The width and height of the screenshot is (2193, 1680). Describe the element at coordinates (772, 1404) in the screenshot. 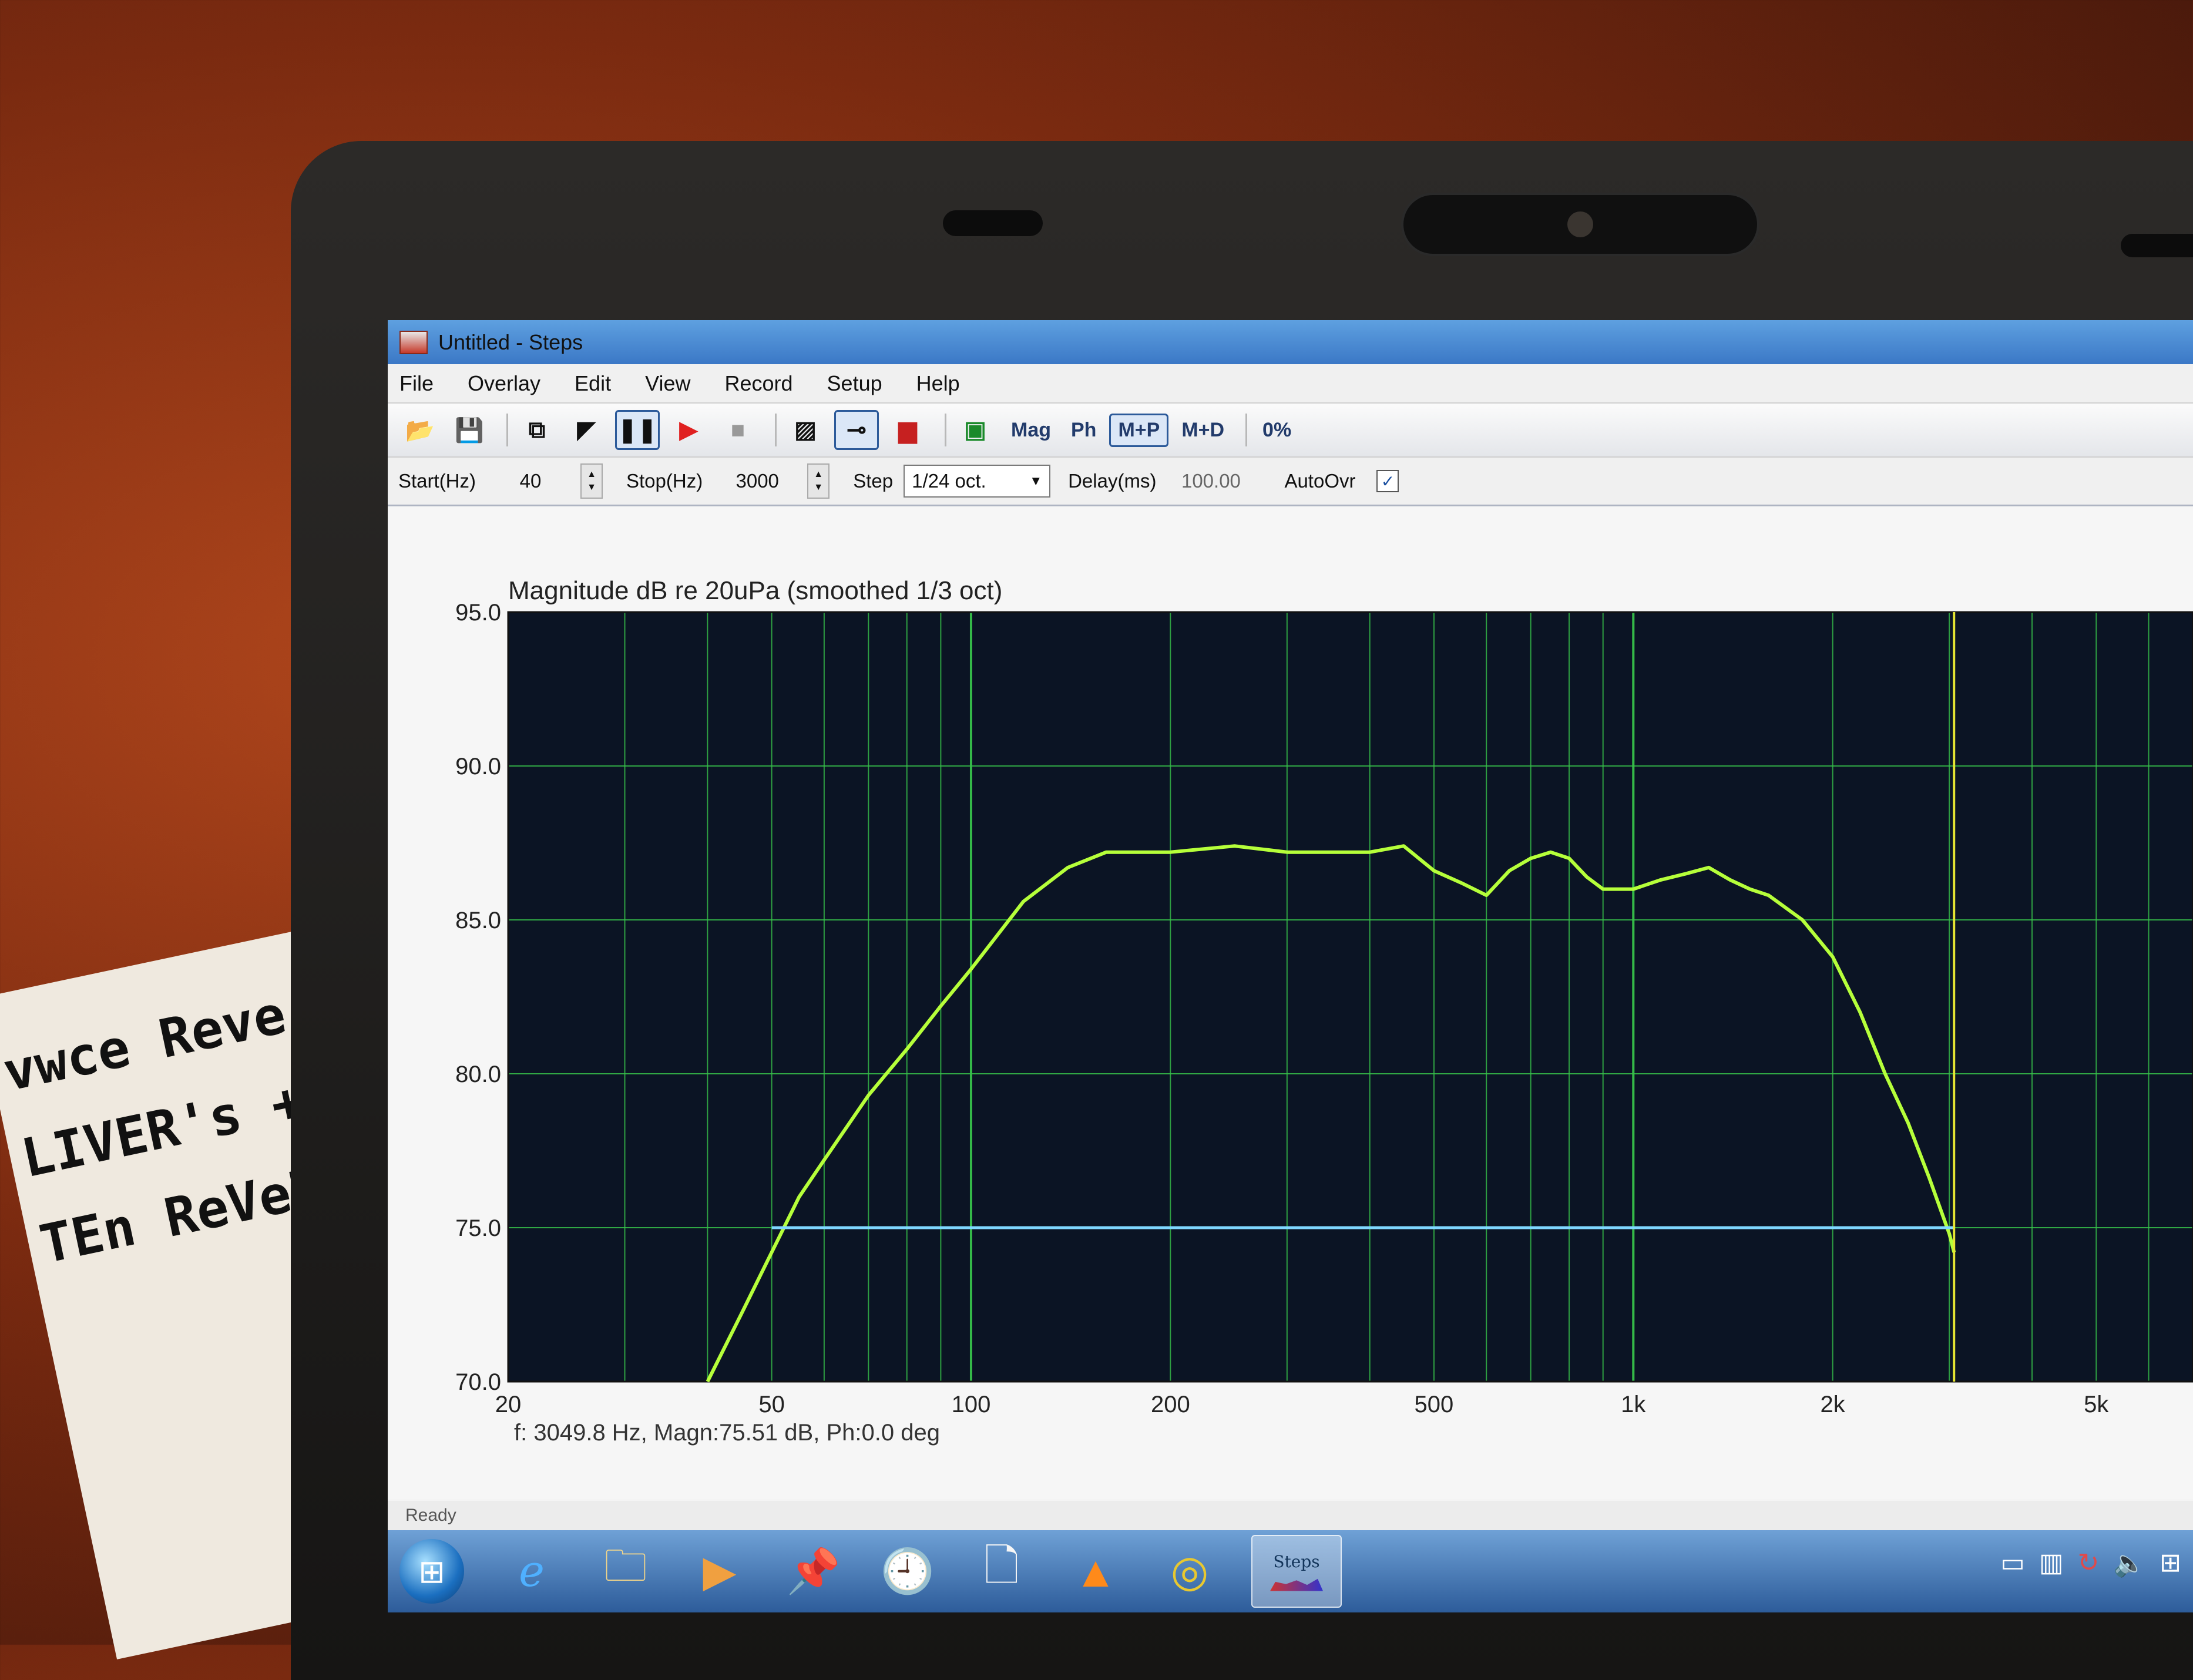

I see `x-tick-label: 50` at that location.